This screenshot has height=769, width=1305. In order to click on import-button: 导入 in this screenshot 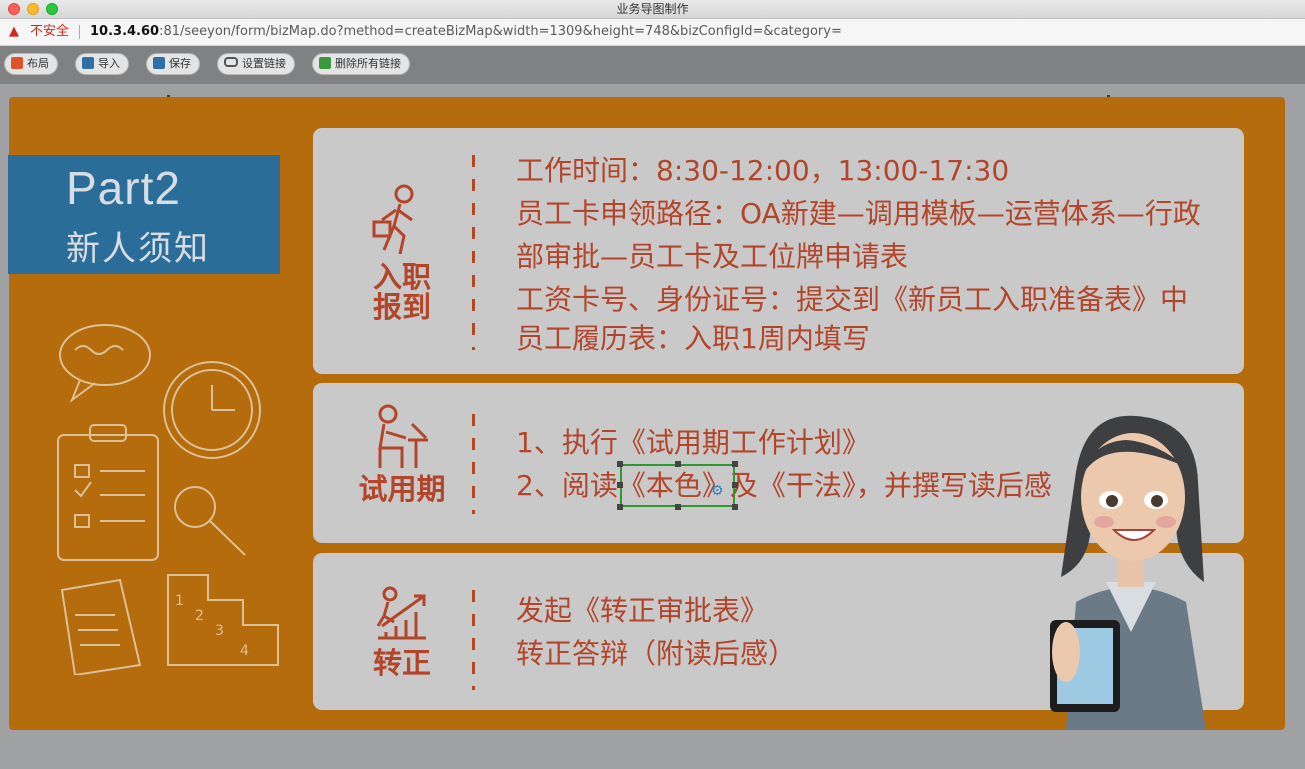, I will do `click(102, 64)`.